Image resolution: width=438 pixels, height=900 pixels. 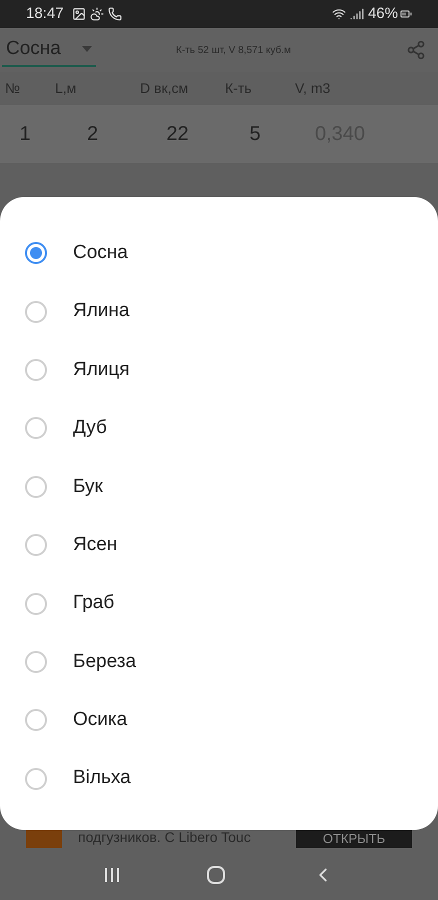 What do you see at coordinates (112, 875) in the screenshot?
I see `recent-apps-icon` at bounding box center [112, 875].